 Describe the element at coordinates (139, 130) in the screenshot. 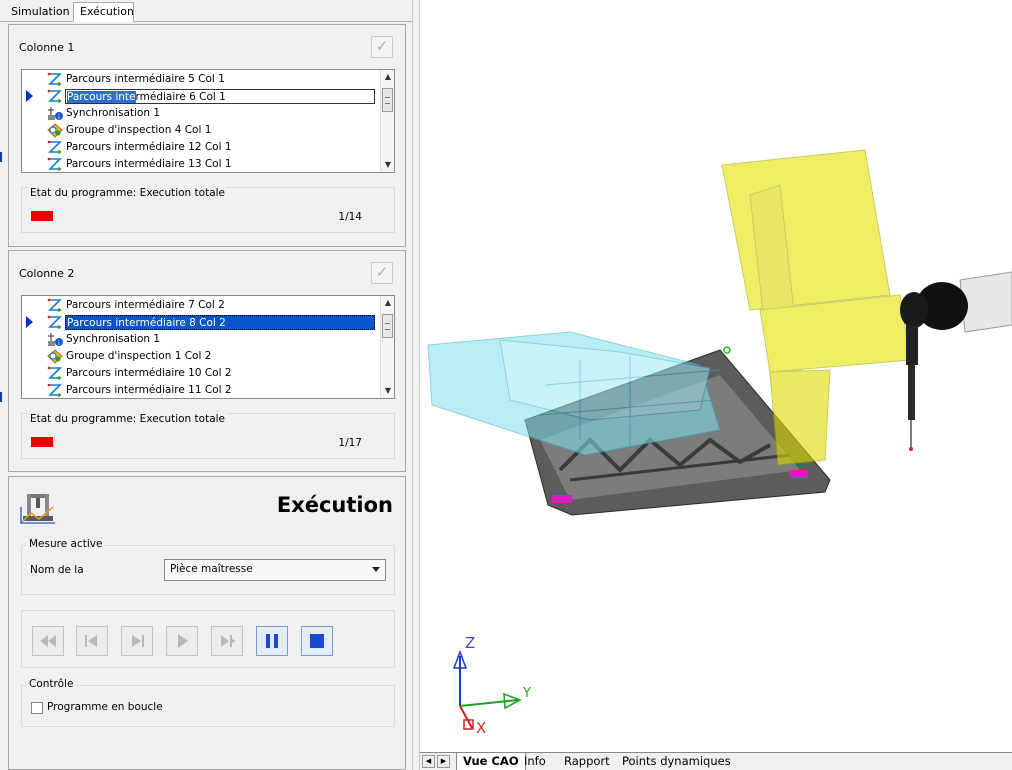

I see `list-item-label: Groupe d'inspection 4 Col 1` at that location.